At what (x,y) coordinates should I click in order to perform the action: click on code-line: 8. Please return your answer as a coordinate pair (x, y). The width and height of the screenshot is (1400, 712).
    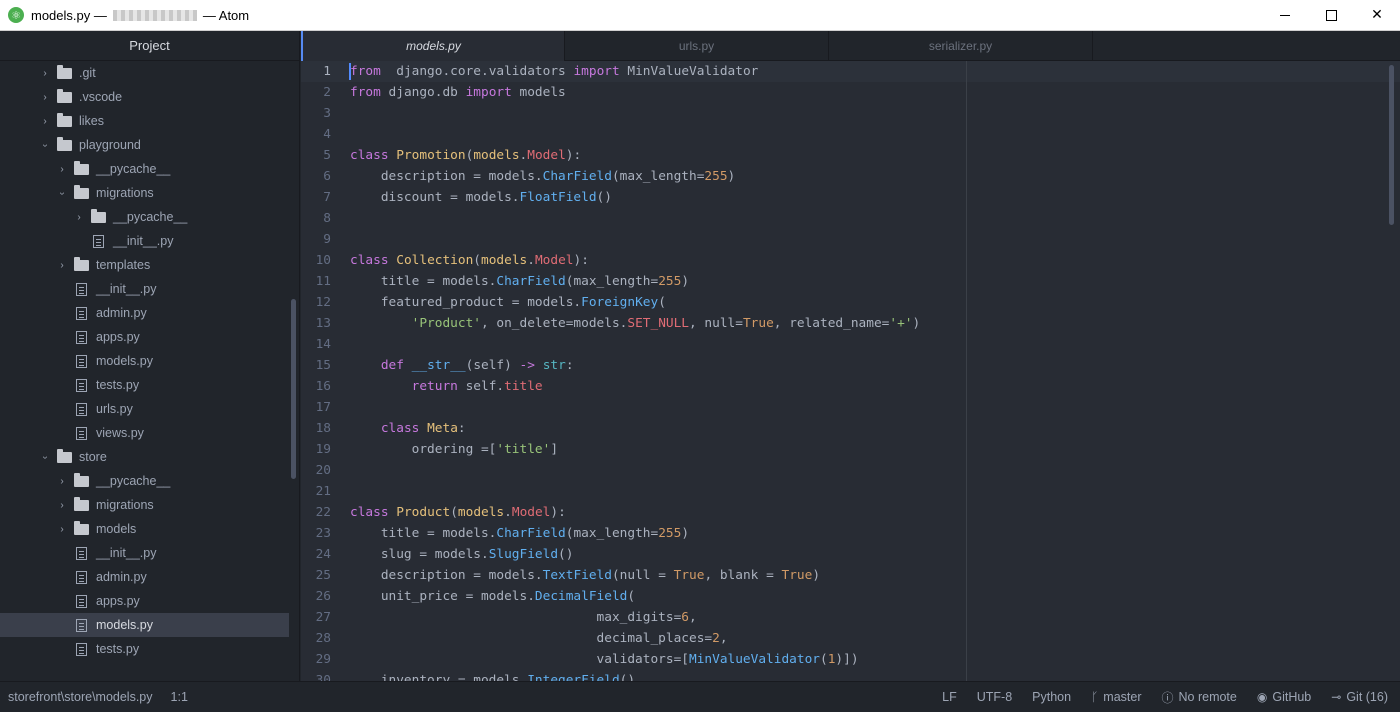
    Looking at the image, I should click on (850, 218).